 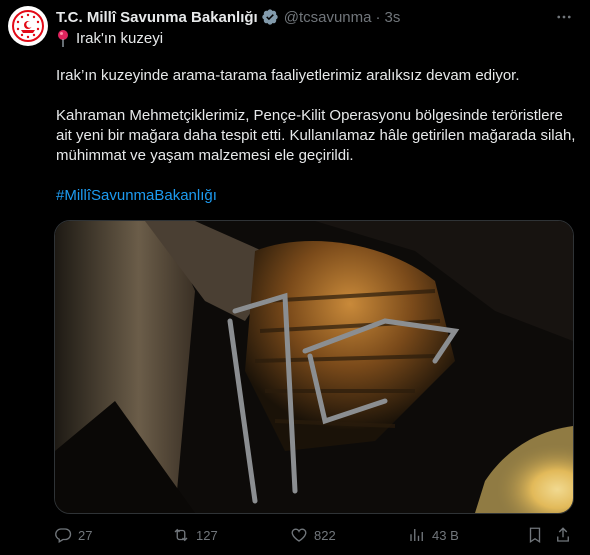 What do you see at coordinates (120, 38) in the screenshot?
I see `location-text: Irak'ın kuzeyi` at bounding box center [120, 38].